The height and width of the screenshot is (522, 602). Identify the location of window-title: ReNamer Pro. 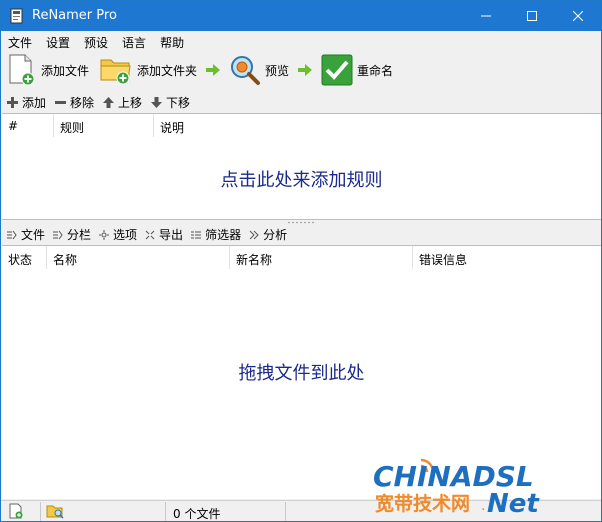
(74, 15).